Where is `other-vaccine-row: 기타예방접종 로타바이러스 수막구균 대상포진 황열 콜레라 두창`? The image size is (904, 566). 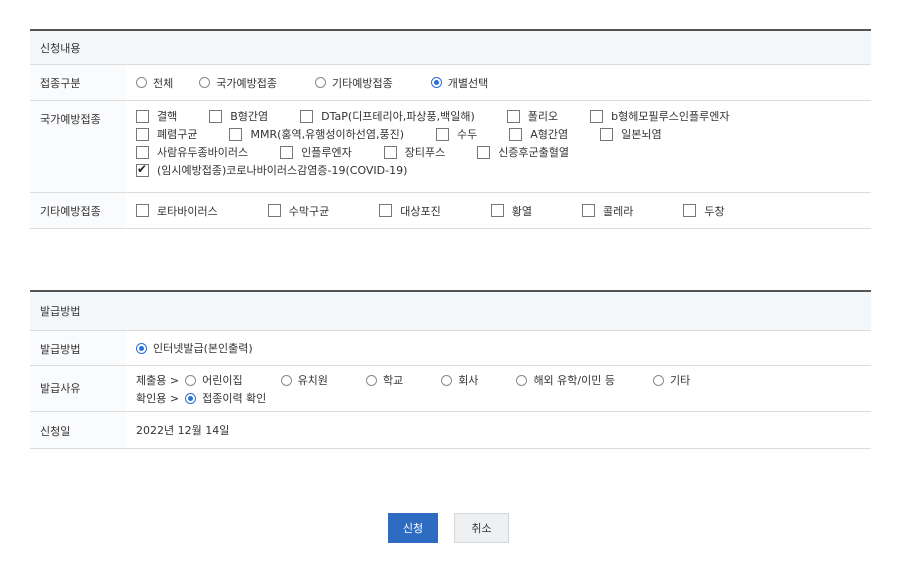 other-vaccine-row: 기타예방접종 로타바이러스 수막구균 대상포진 황열 콜레라 두창 is located at coordinates (450, 211).